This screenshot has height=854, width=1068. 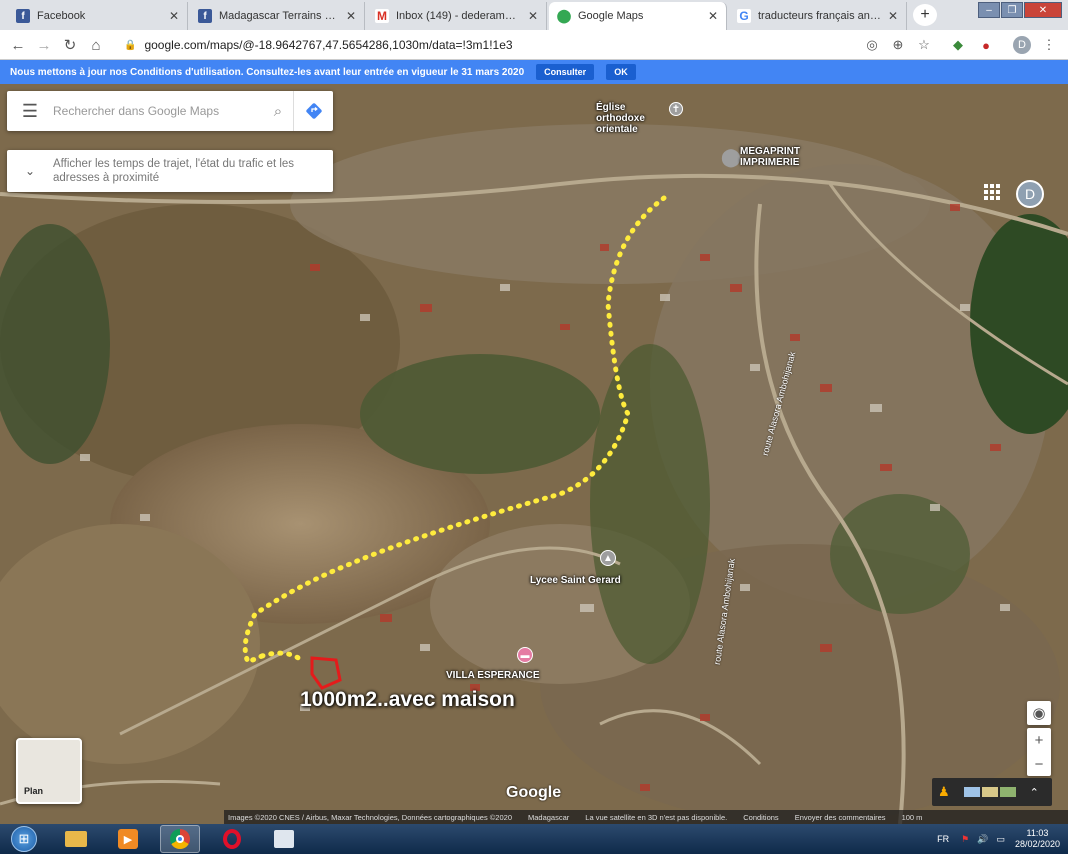 I want to click on map-pin-icon: ⬤, so click(x=731, y=157).